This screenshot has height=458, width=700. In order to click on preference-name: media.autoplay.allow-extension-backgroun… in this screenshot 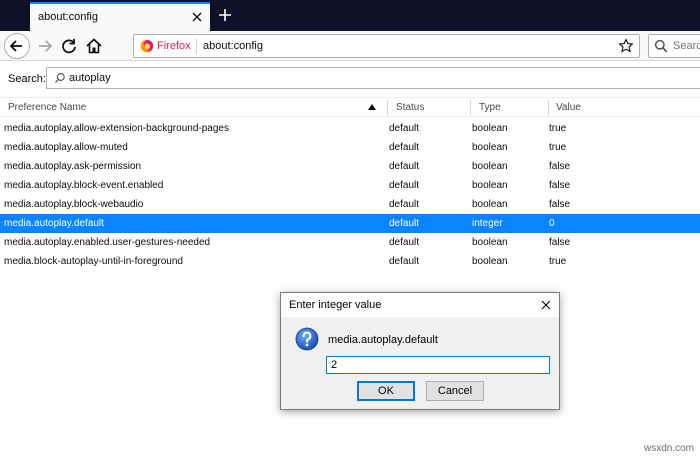, I will do `click(116, 128)`.